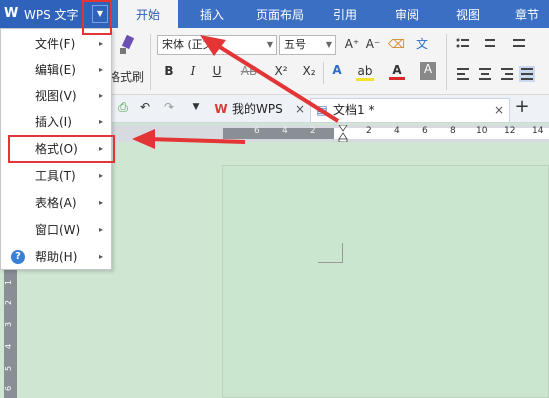 The image size is (549, 398). I want to click on doc-tab-label: 我的WPS, so click(257, 109).